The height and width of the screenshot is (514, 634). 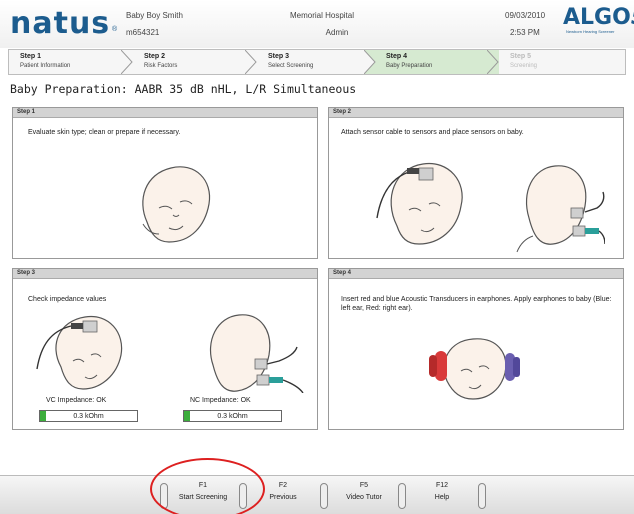 I want to click on panel-heading: Step 3, so click(x=165, y=274).